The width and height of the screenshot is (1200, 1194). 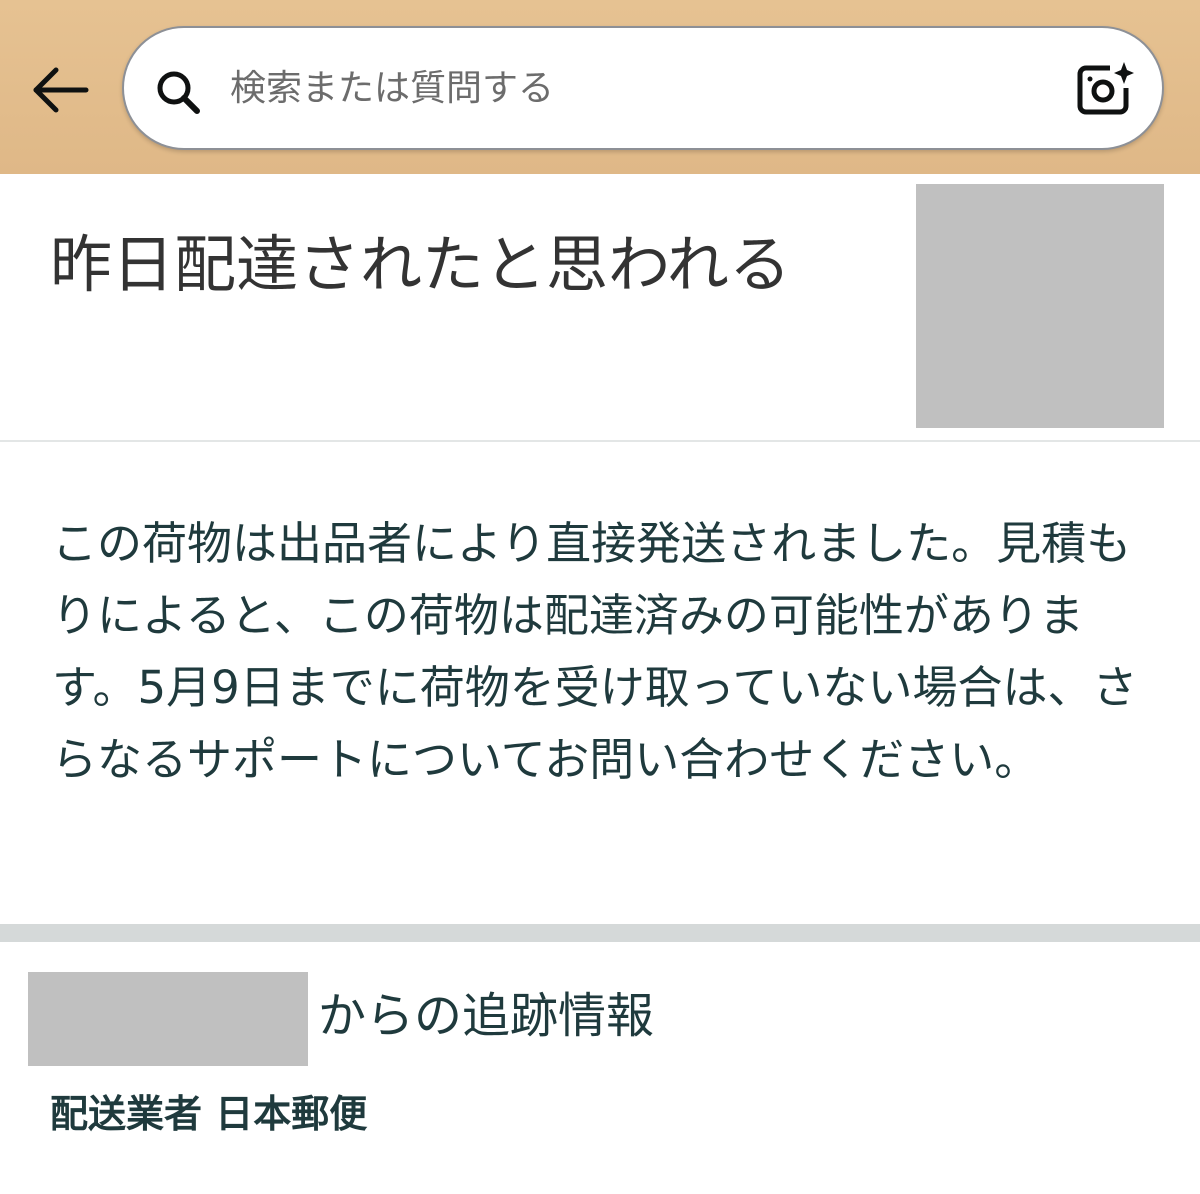 What do you see at coordinates (600, 933) in the screenshot?
I see `section-divider` at bounding box center [600, 933].